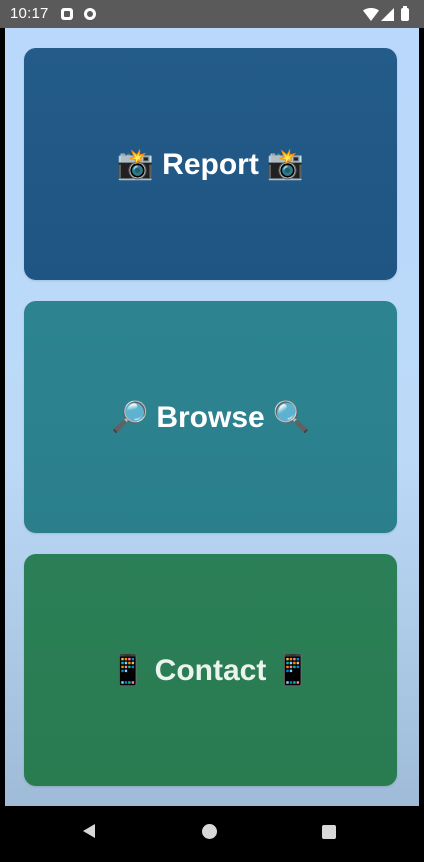 Image resolution: width=424 pixels, height=862 pixels. I want to click on signal-icon, so click(387, 14).